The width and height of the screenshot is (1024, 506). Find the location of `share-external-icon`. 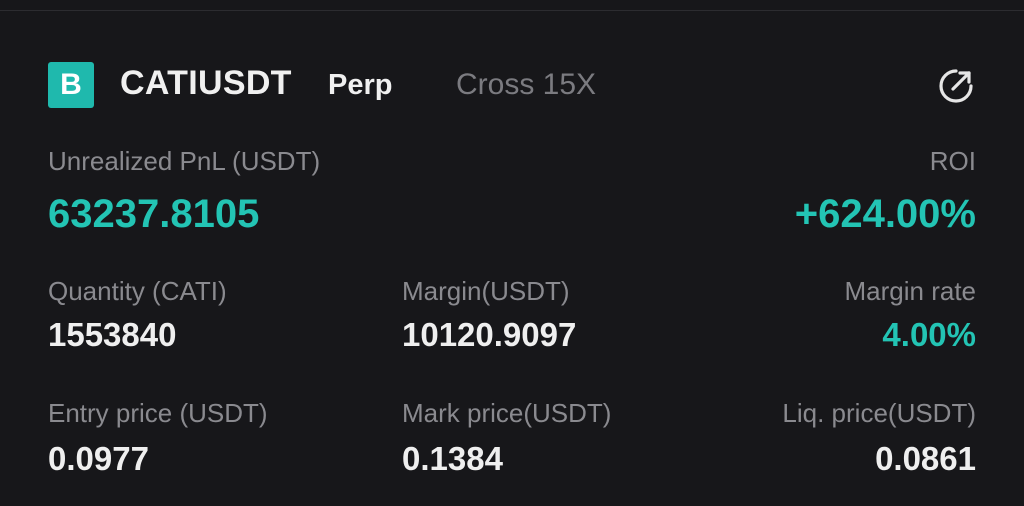

share-external-icon is located at coordinates (956, 86).